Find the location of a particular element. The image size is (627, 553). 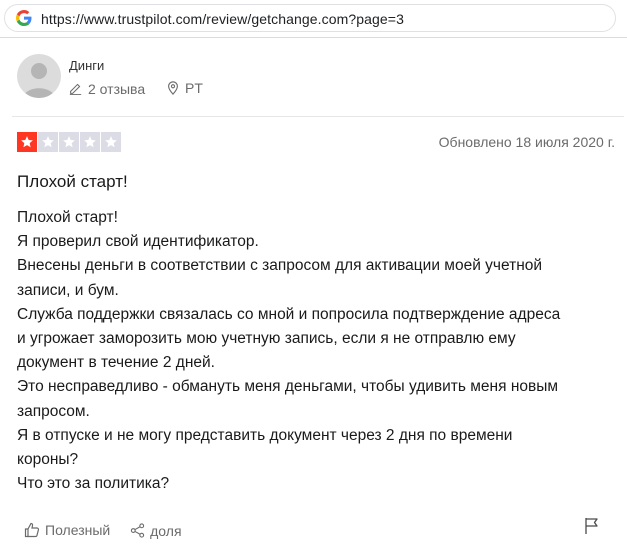

user-avatar-icon is located at coordinates (39, 80).